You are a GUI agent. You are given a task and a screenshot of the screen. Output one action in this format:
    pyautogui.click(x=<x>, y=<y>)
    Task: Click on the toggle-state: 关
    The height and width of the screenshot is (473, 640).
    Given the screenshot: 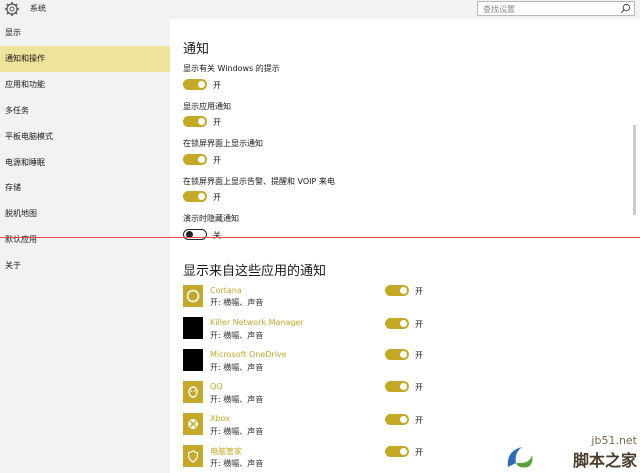 What is the action you would take?
    pyautogui.click(x=217, y=235)
    